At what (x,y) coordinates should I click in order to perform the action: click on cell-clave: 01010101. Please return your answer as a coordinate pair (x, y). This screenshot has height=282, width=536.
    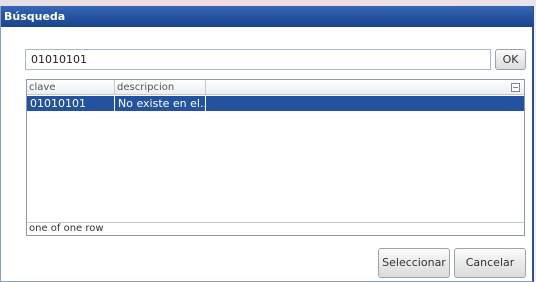
    Looking at the image, I should click on (71, 103).